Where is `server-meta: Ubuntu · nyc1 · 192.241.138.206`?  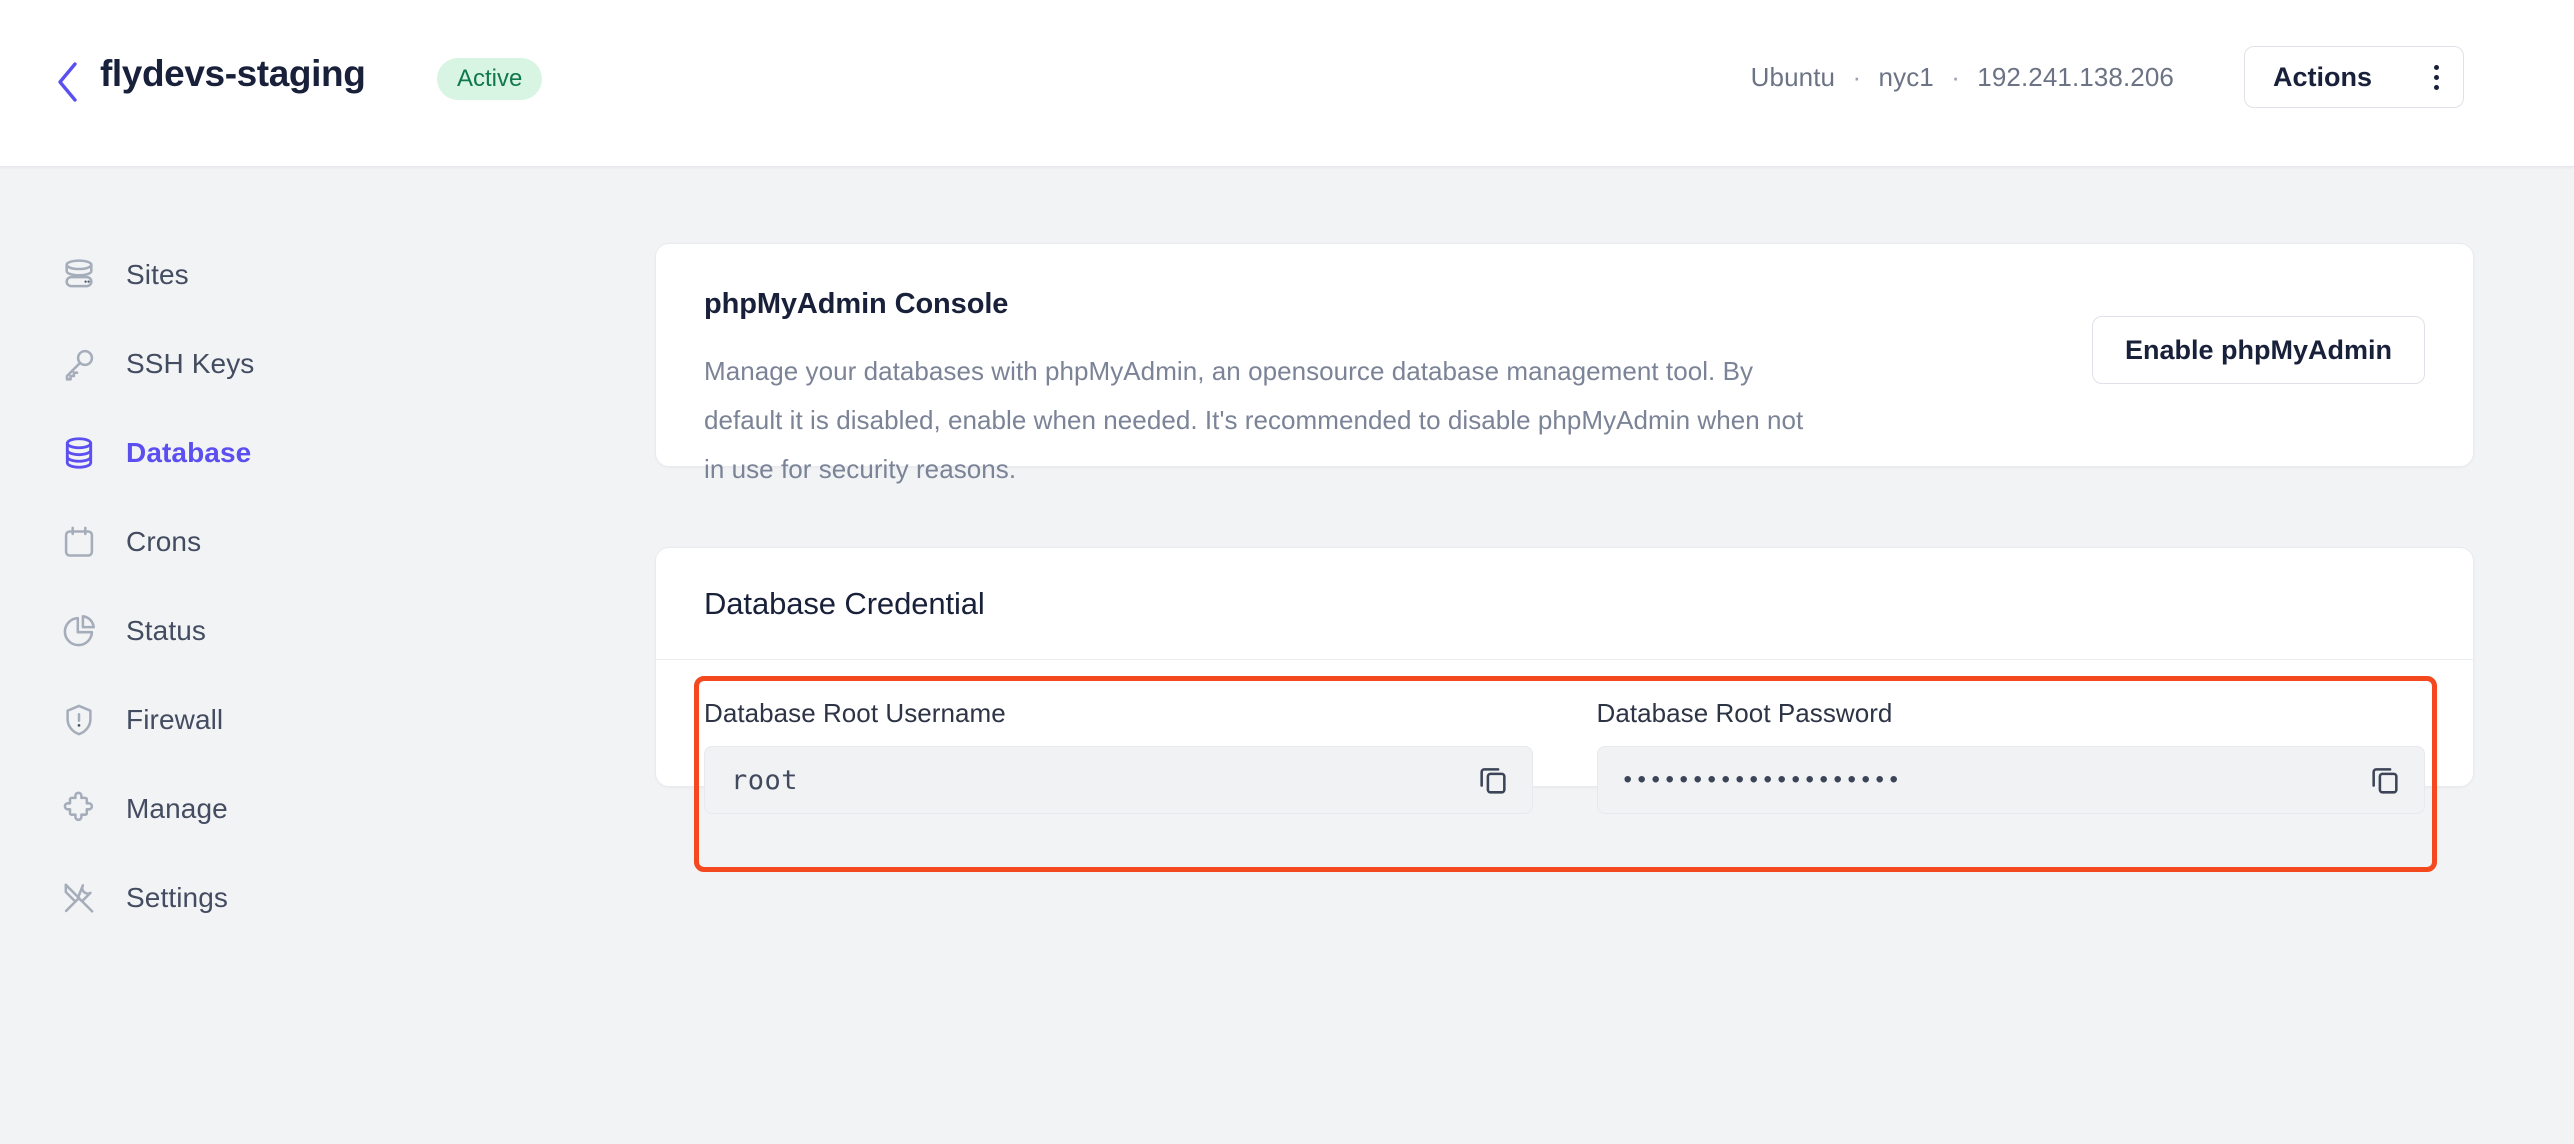
server-meta: Ubuntu · nyc1 · 192.241.138.206 is located at coordinates (1962, 77).